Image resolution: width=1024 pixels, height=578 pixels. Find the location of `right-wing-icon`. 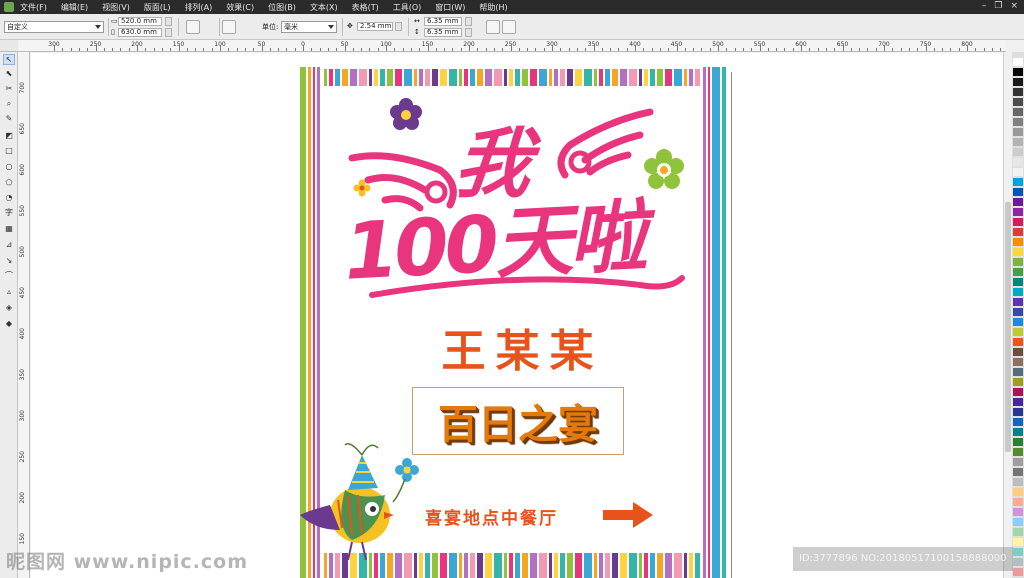

right-wing-icon is located at coordinates (605, 143).